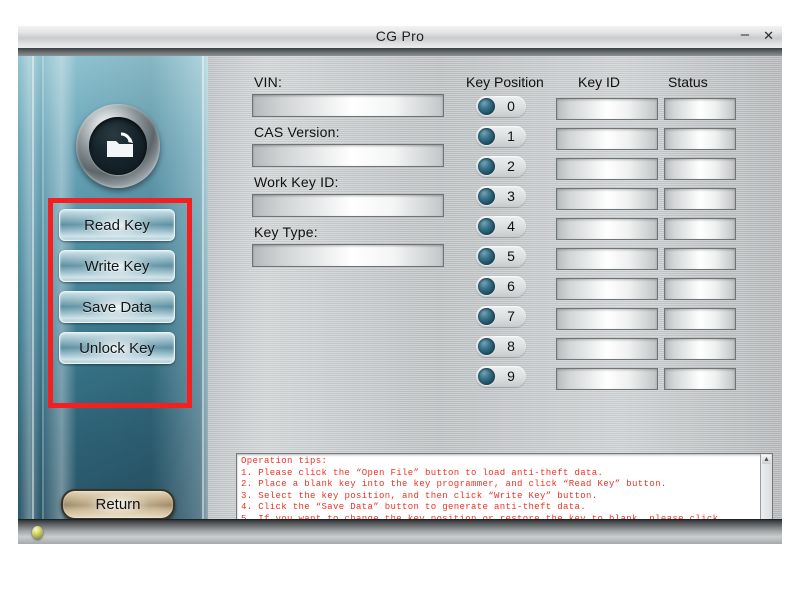 The width and height of the screenshot is (800, 600). What do you see at coordinates (757, 35) in the screenshot?
I see `window-controls: – ✕` at bounding box center [757, 35].